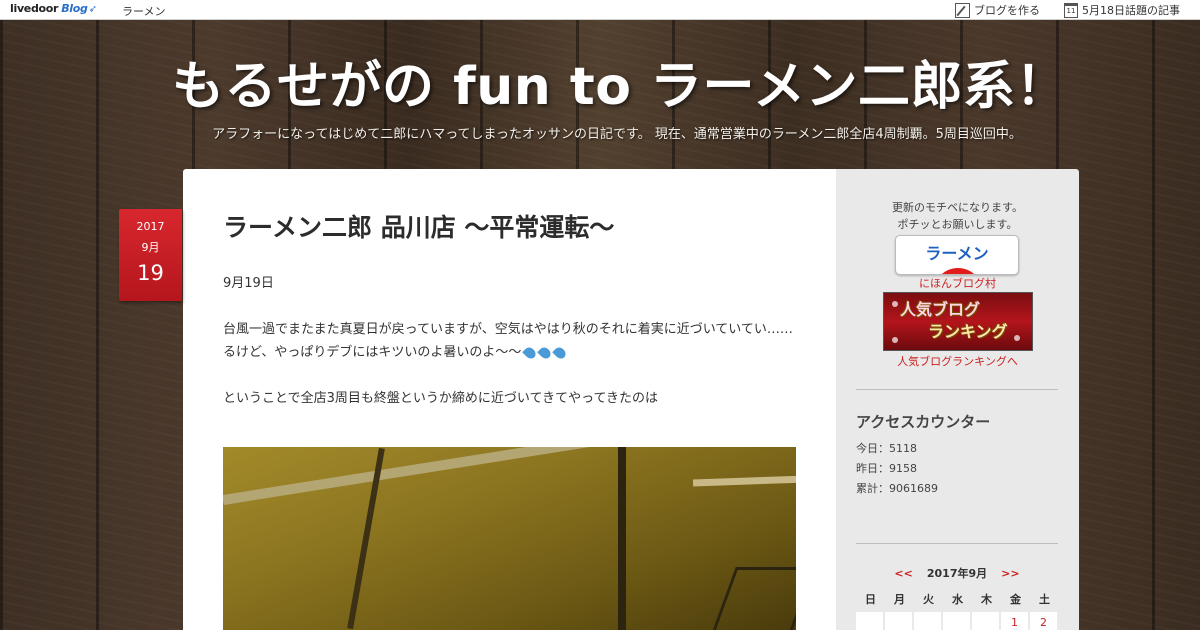  Describe the element at coordinates (248, 283) in the screenshot. I see `post-paragraph-date: 9月19日` at that location.